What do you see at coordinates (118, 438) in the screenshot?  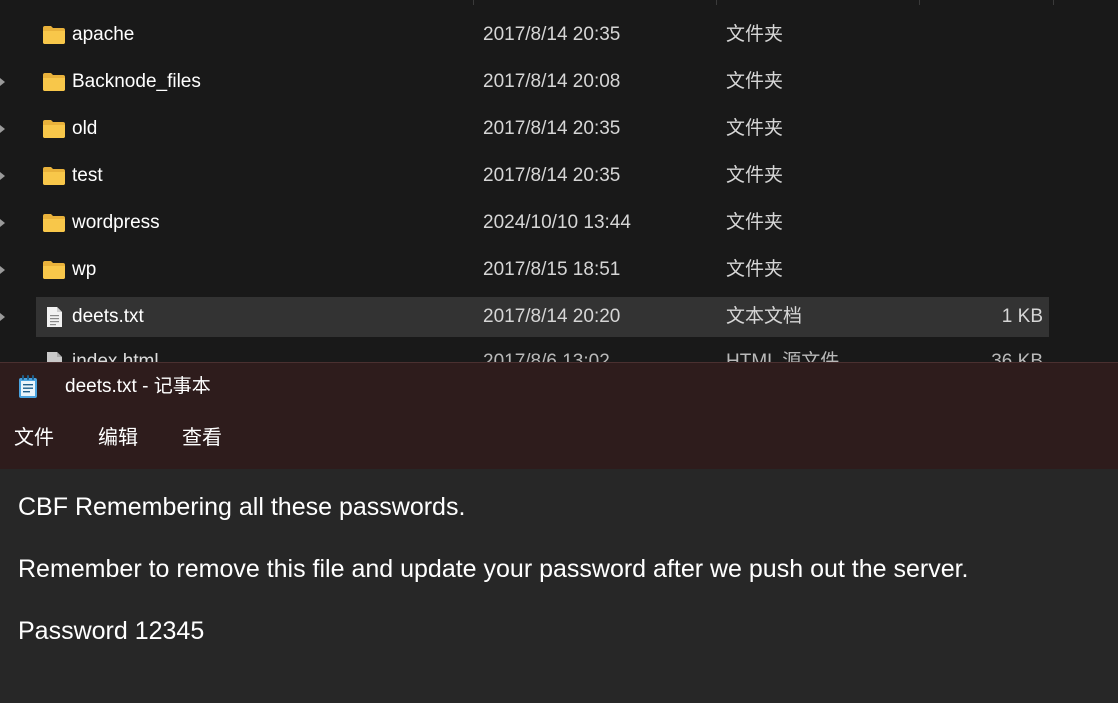 I see `menu-edit: 编辑` at bounding box center [118, 438].